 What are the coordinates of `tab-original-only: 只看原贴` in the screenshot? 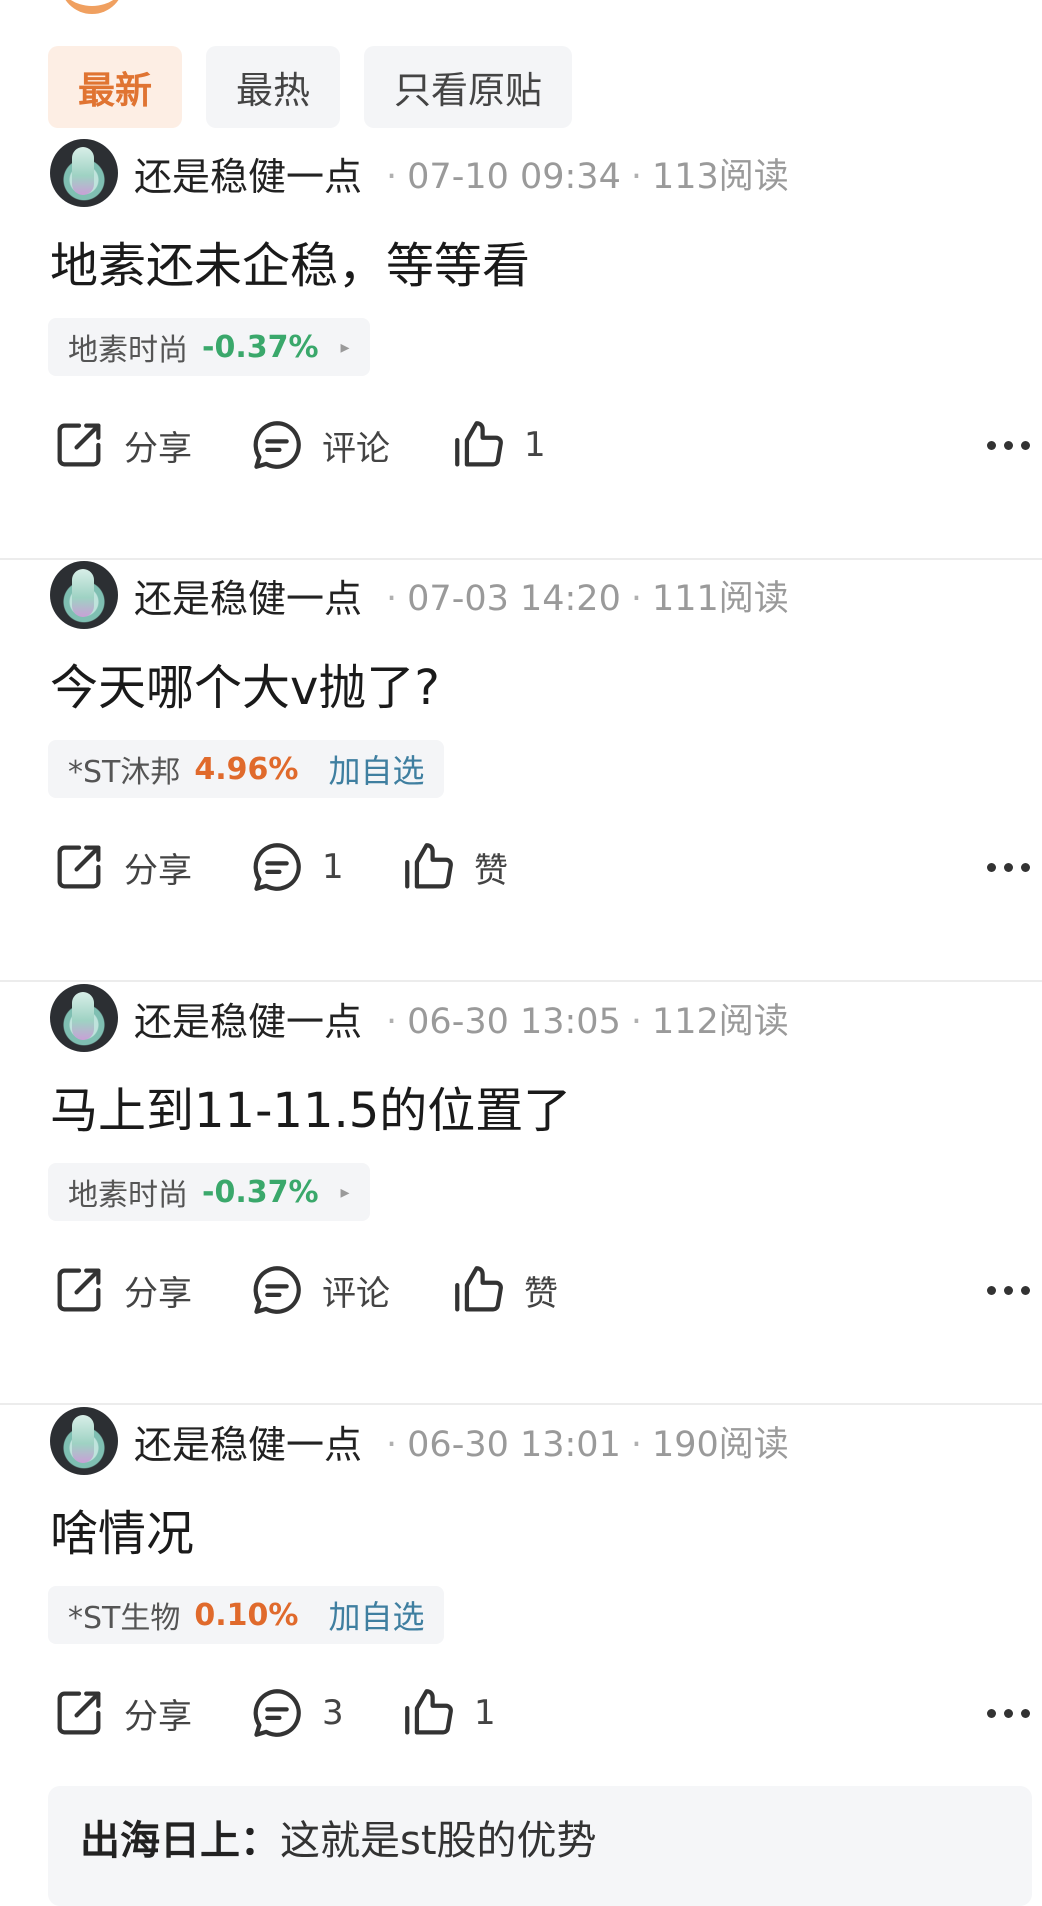 It's located at (468, 87).